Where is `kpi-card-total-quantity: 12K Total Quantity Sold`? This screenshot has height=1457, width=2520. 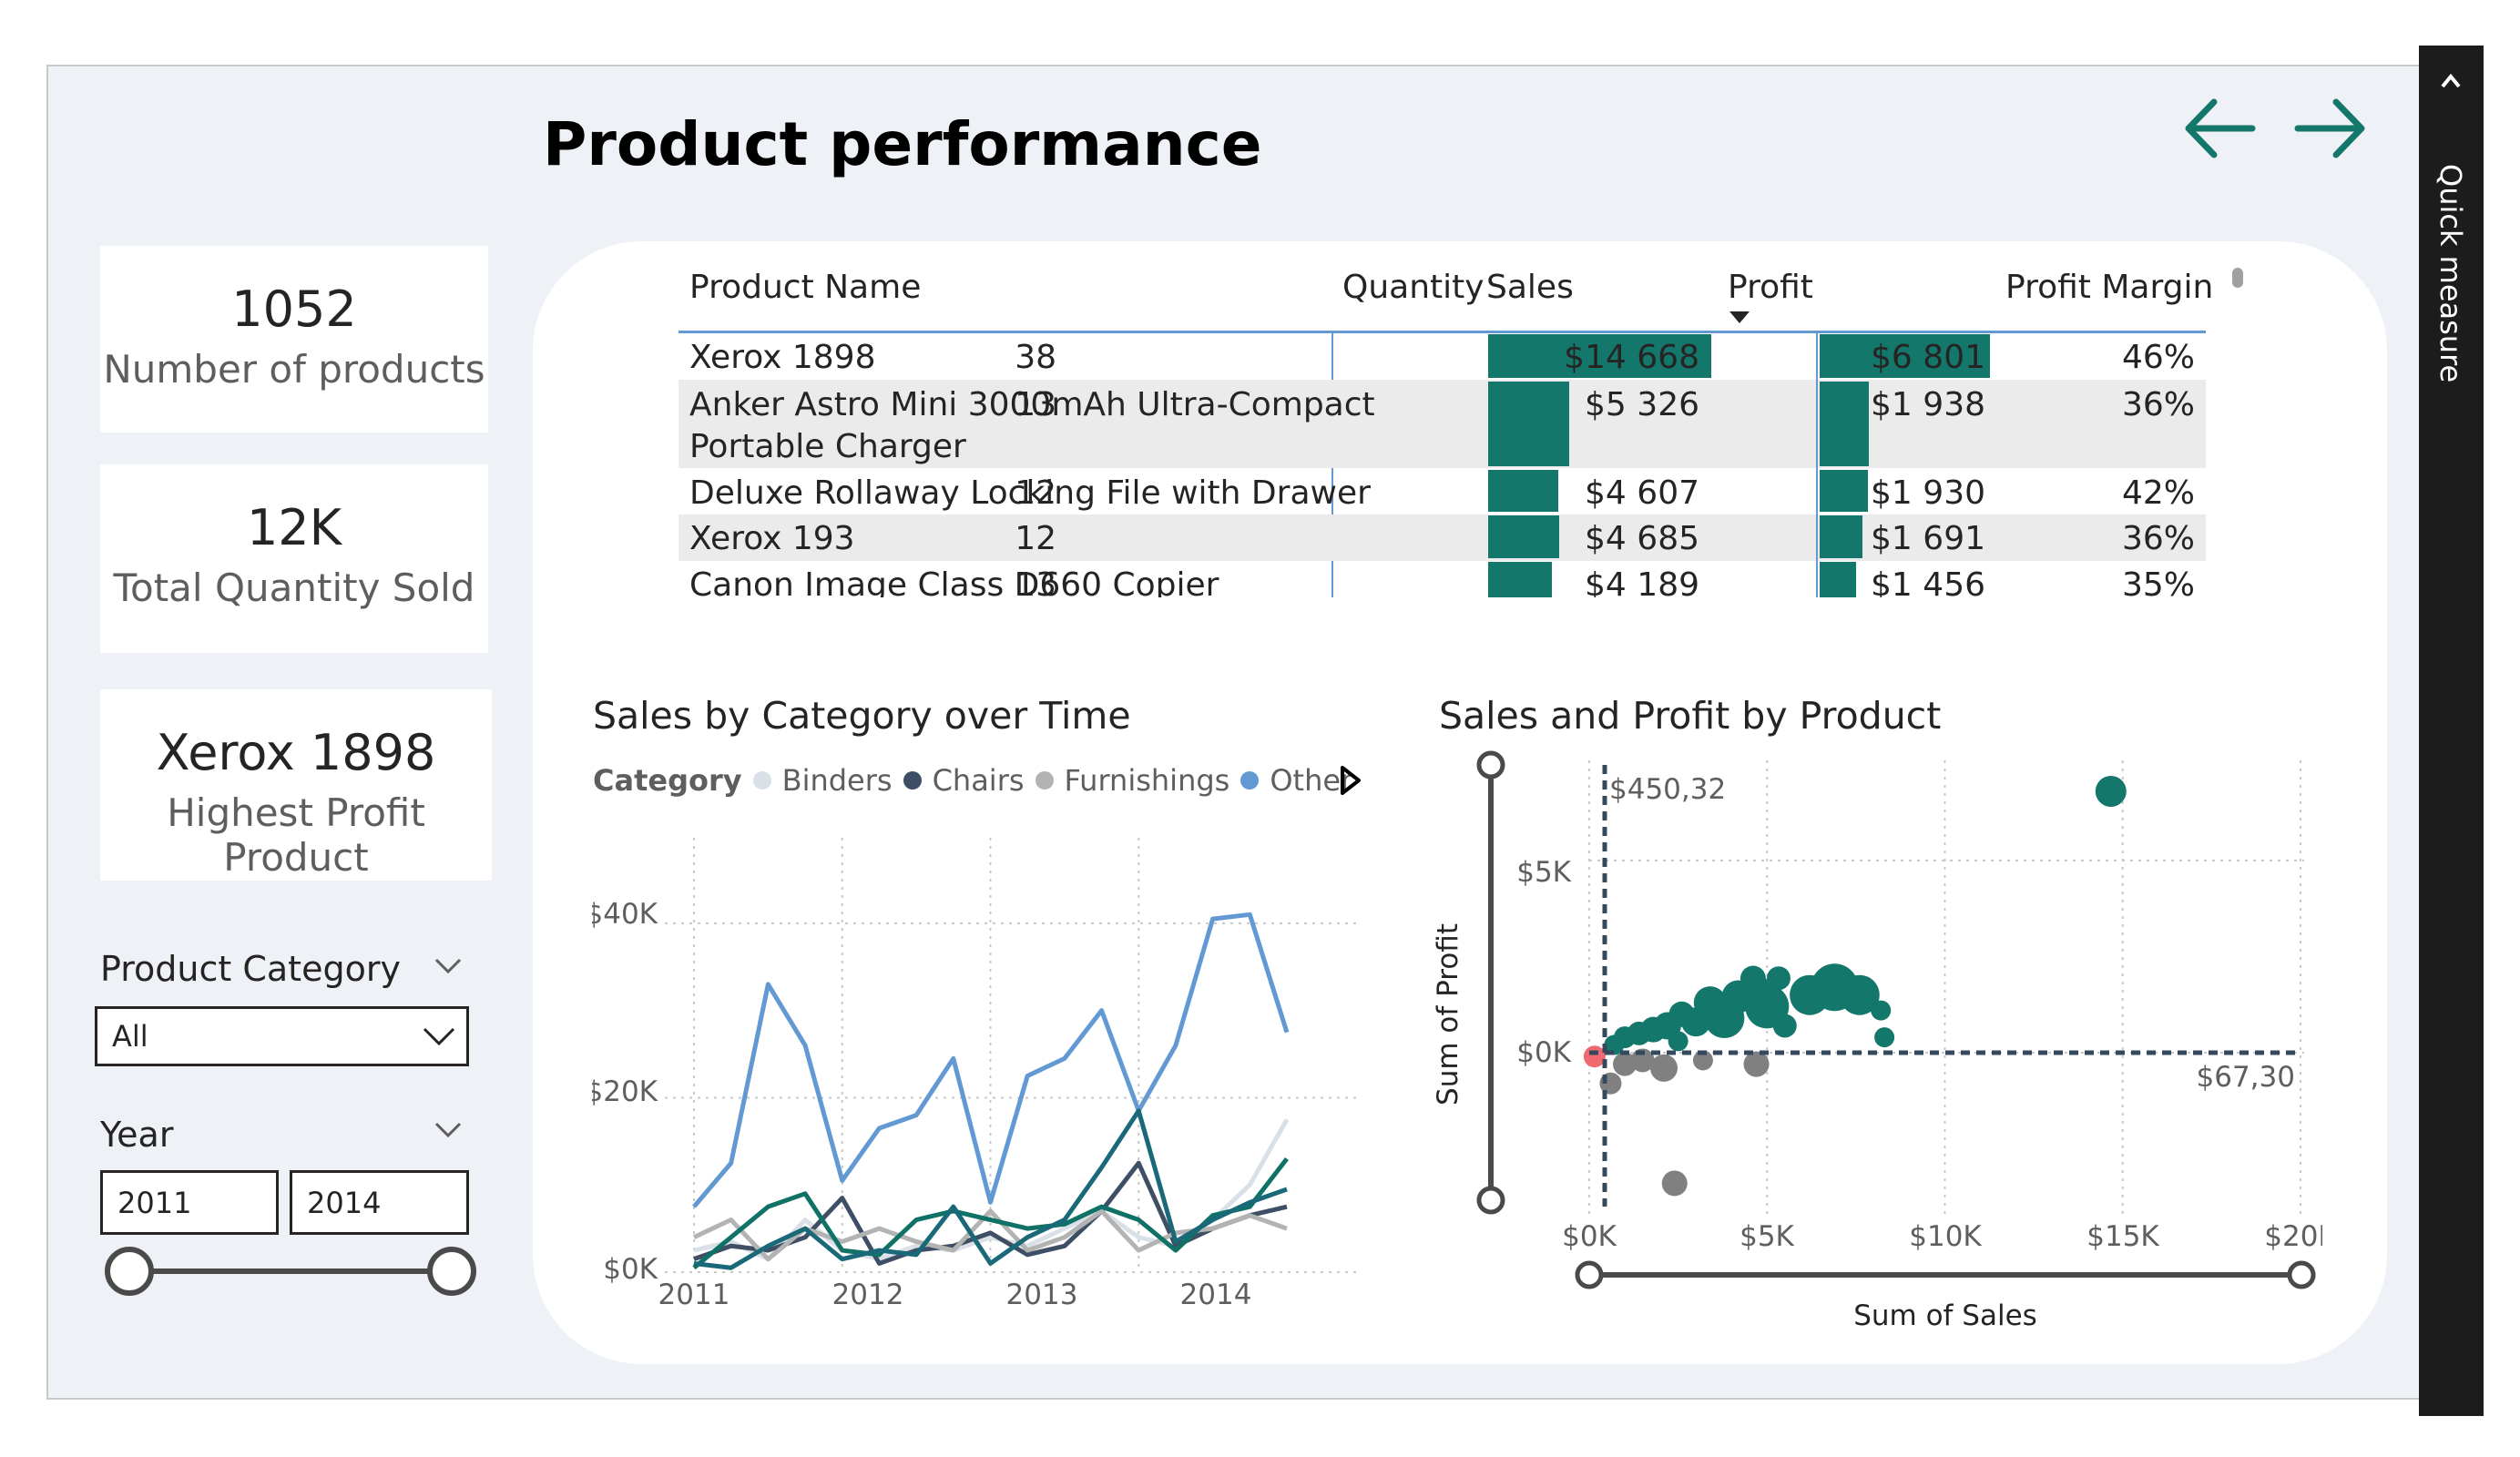 kpi-card-total-quantity: 12K Total Quantity Sold is located at coordinates (294, 558).